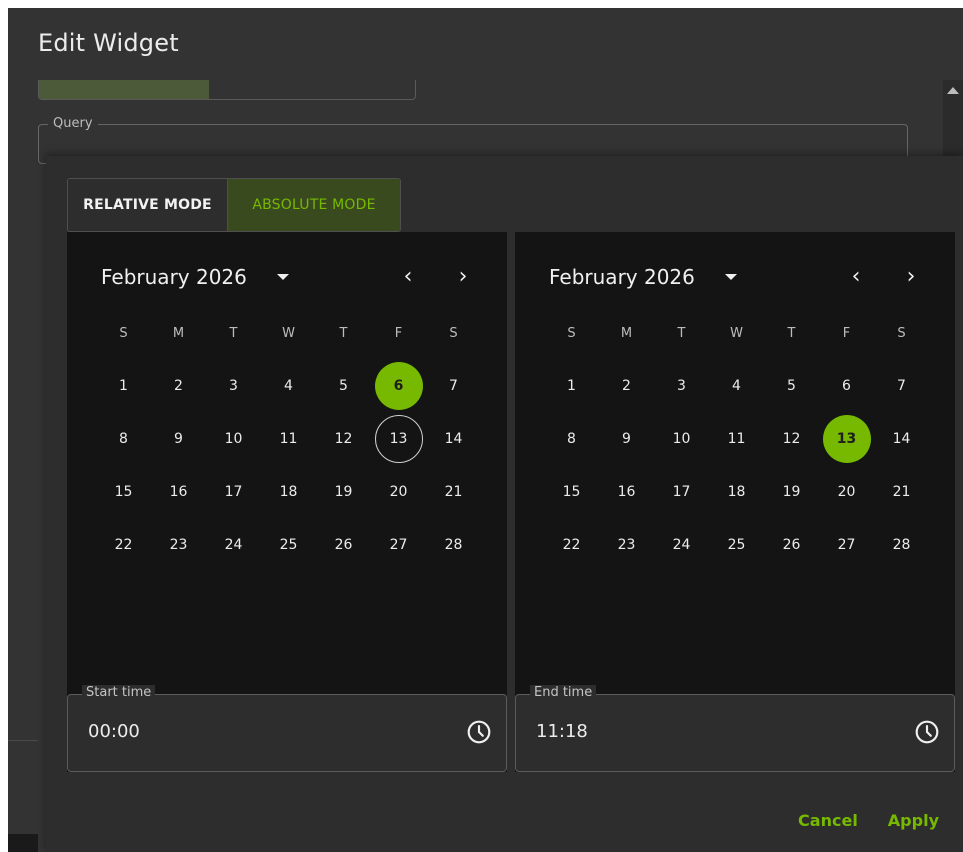 The height and width of the screenshot is (852, 963). Describe the element at coordinates (114, 731) in the screenshot. I see `start-time-value: 00:00` at that location.